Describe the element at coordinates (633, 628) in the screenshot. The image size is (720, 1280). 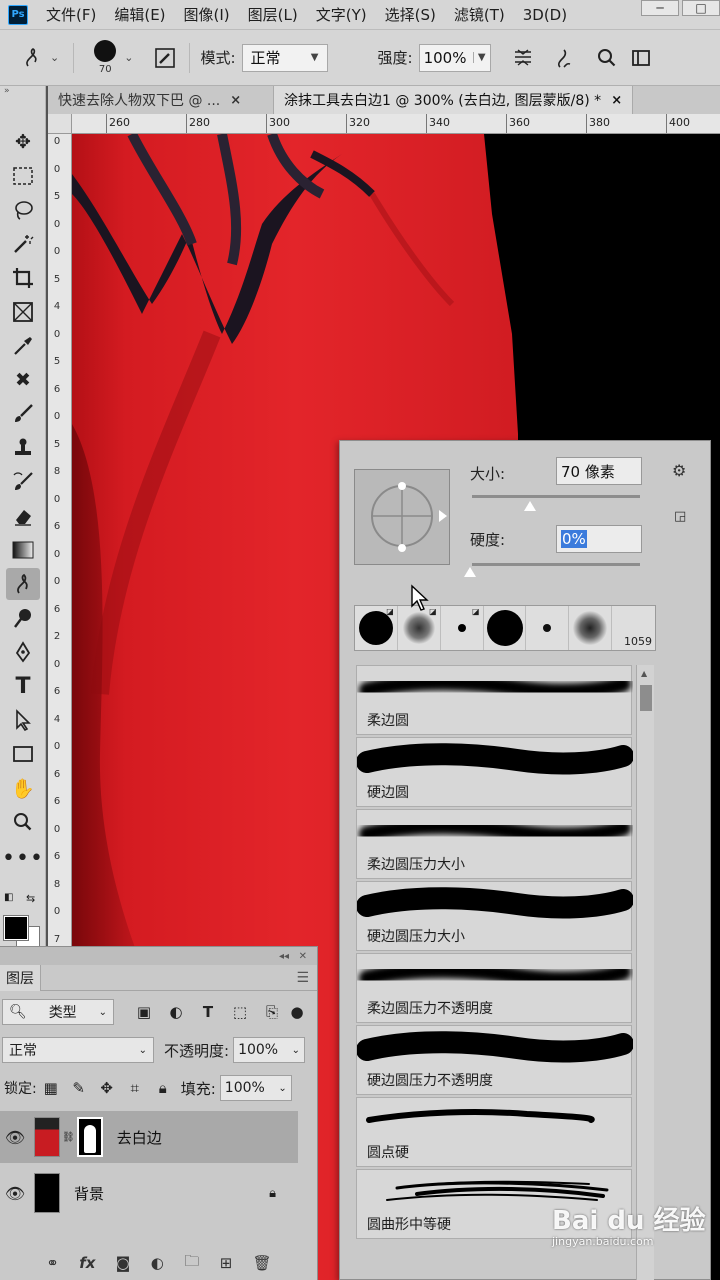
I see `brush-tip-count: 1059` at that location.